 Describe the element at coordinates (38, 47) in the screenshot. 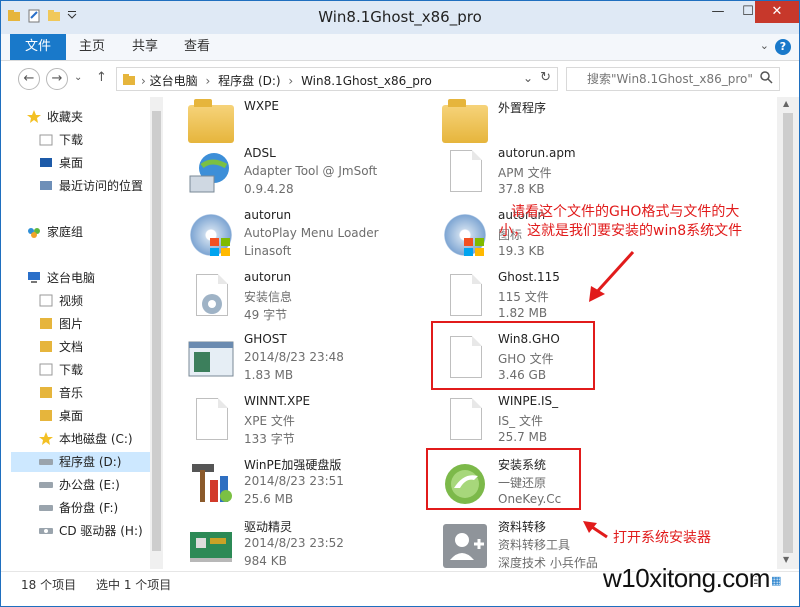

I see `tab-file: 文件` at that location.